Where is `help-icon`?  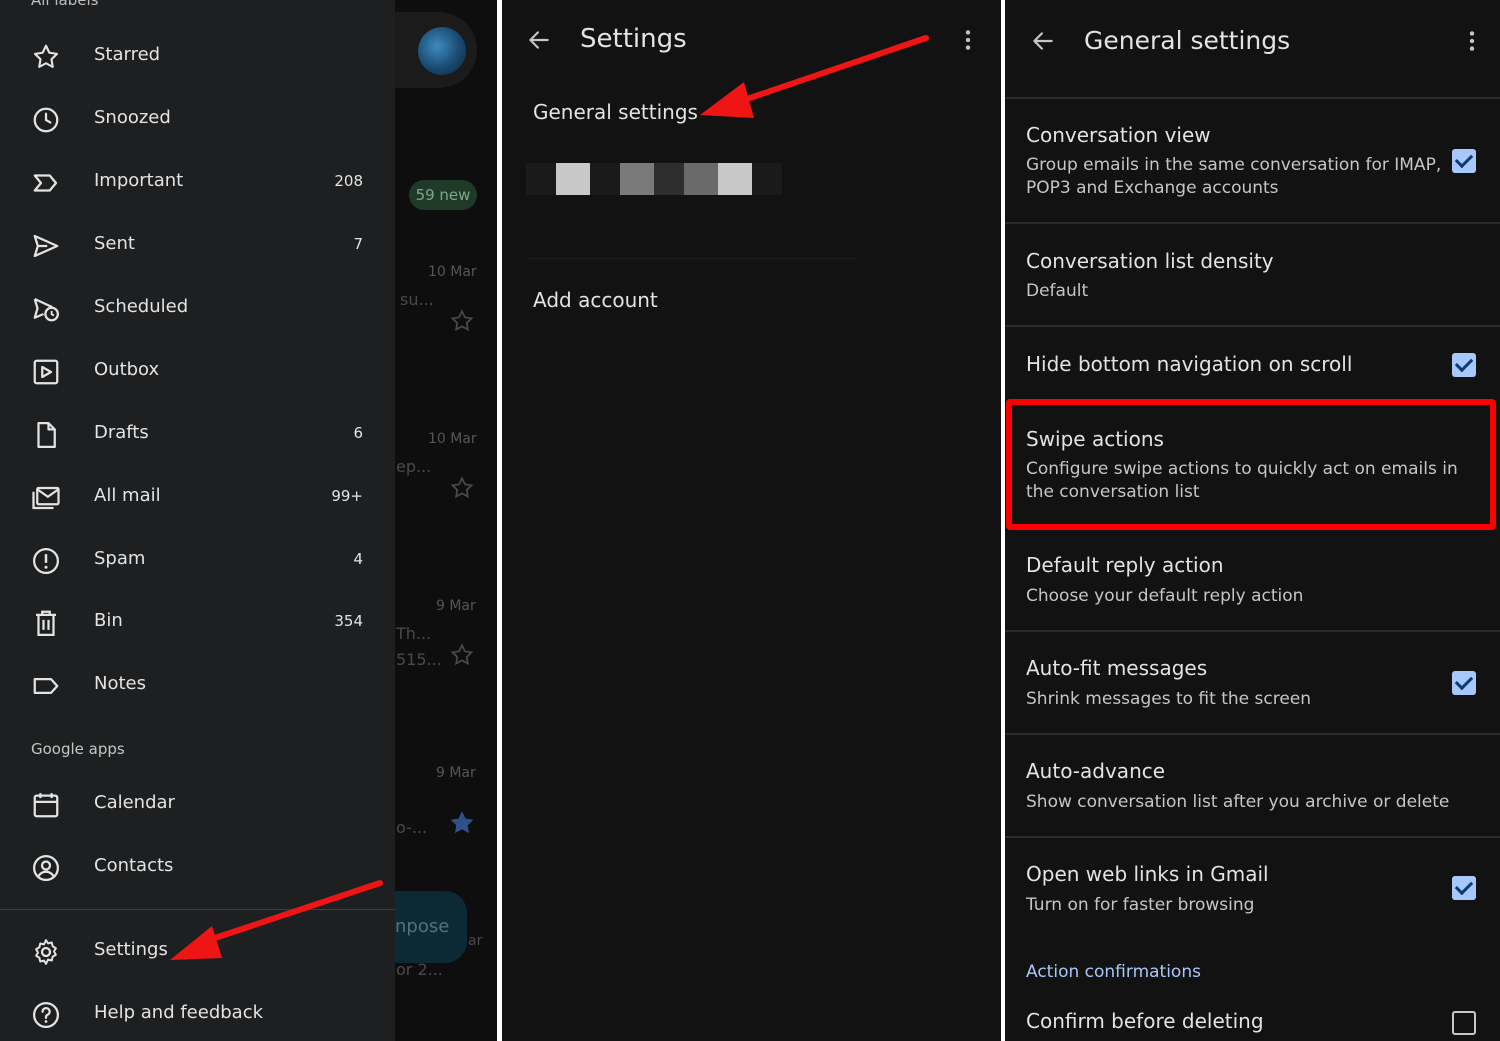 help-icon is located at coordinates (46, 1015).